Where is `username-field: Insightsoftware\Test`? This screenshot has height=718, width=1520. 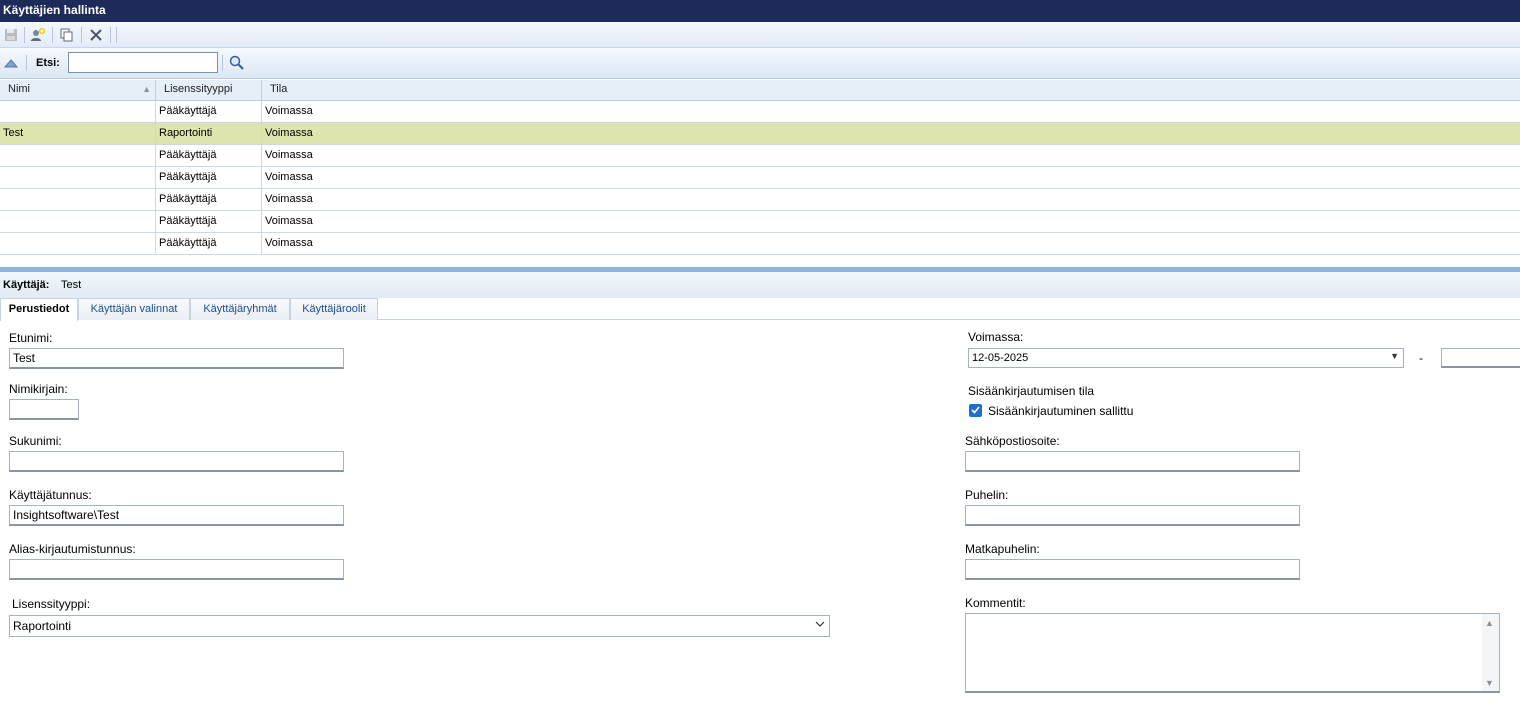
username-field: Insightsoftware\Test is located at coordinates (176, 515).